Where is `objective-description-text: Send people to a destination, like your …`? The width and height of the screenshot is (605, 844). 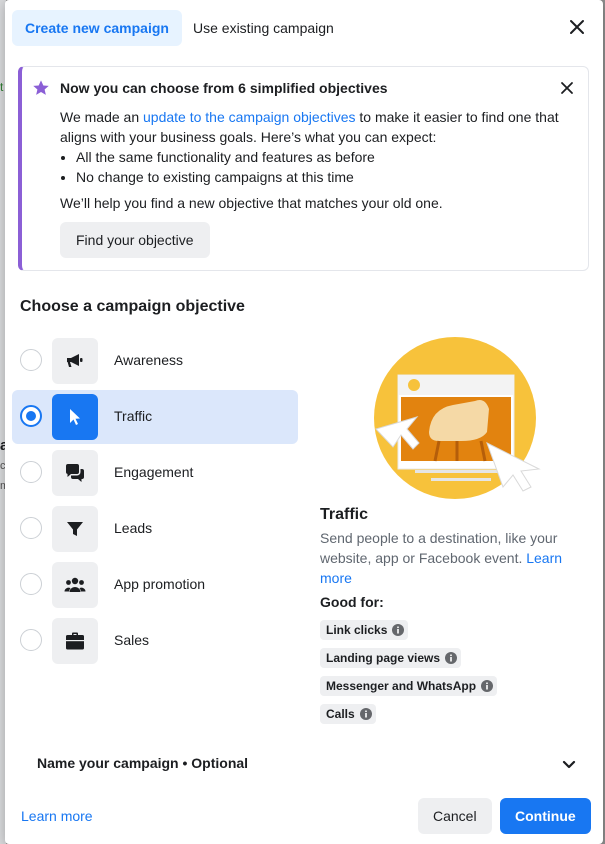
objective-description-text: Send people to a destination, like your … is located at coordinates (439, 548).